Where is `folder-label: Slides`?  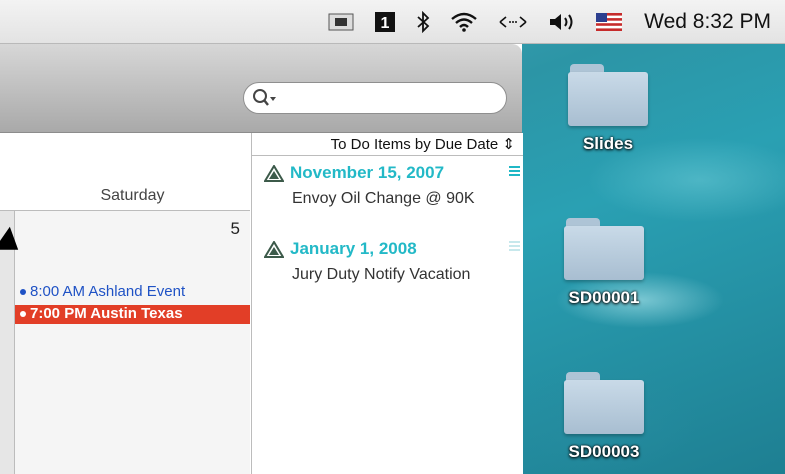 folder-label: Slides is located at coordinates (608, 143).